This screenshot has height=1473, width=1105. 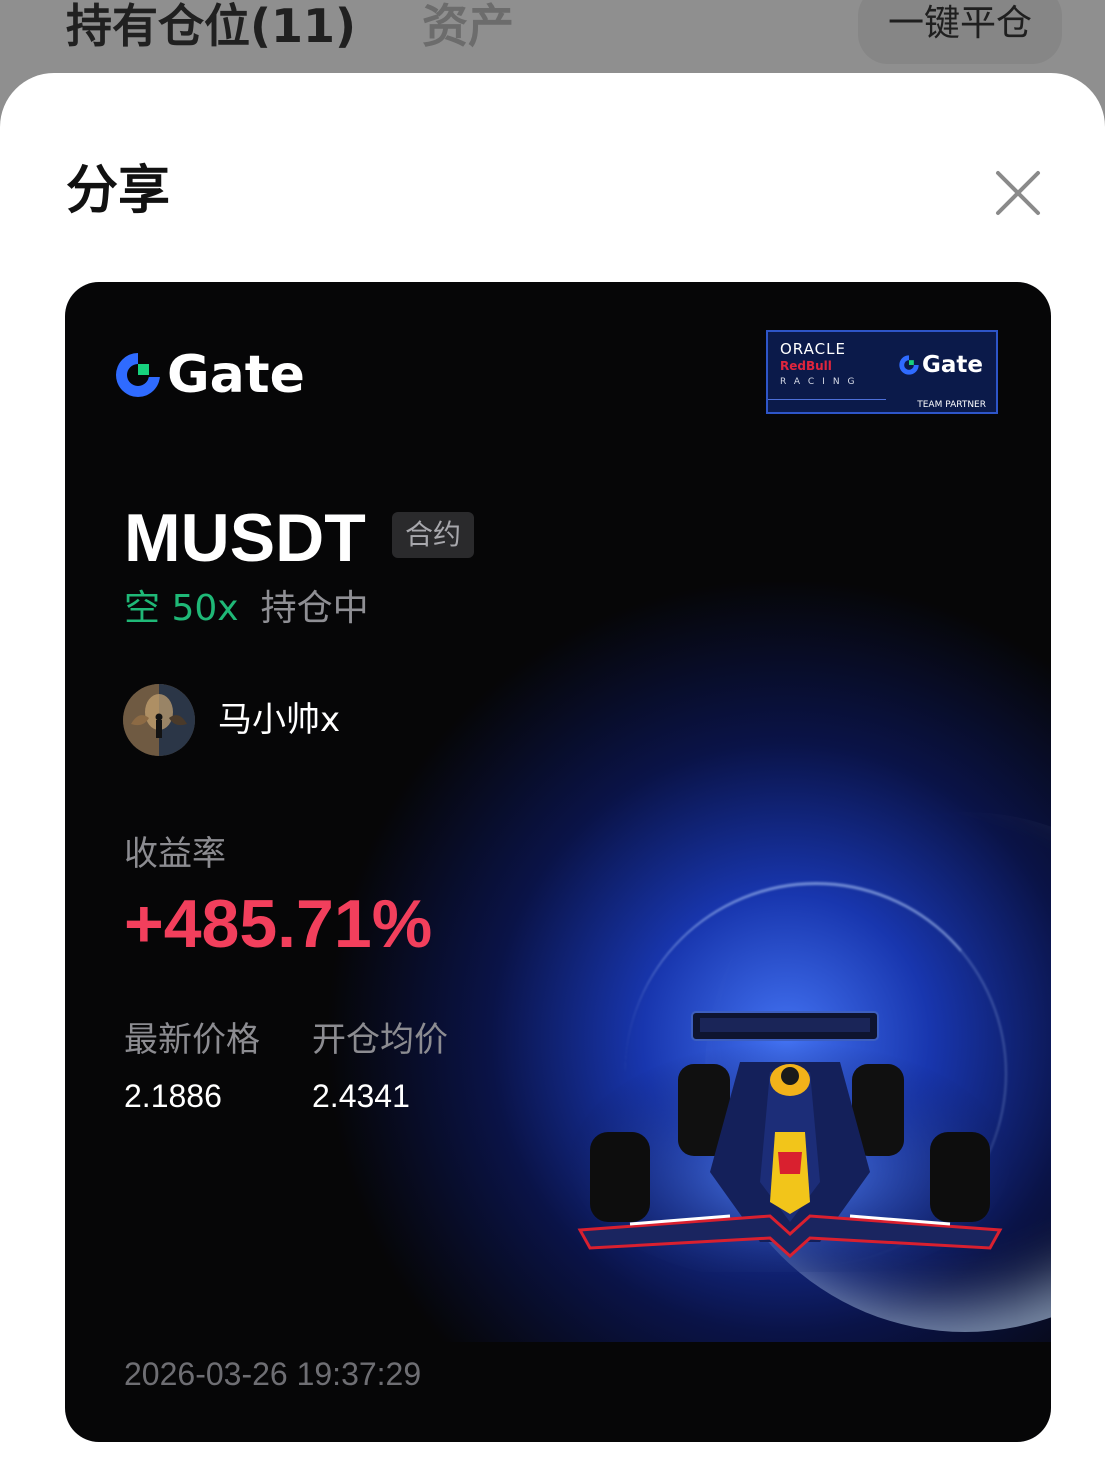 What do you see at coordinates (433, 535) in the screenshot?
I see `contract-type-badge: 合约` at bounding box center [433, 535].